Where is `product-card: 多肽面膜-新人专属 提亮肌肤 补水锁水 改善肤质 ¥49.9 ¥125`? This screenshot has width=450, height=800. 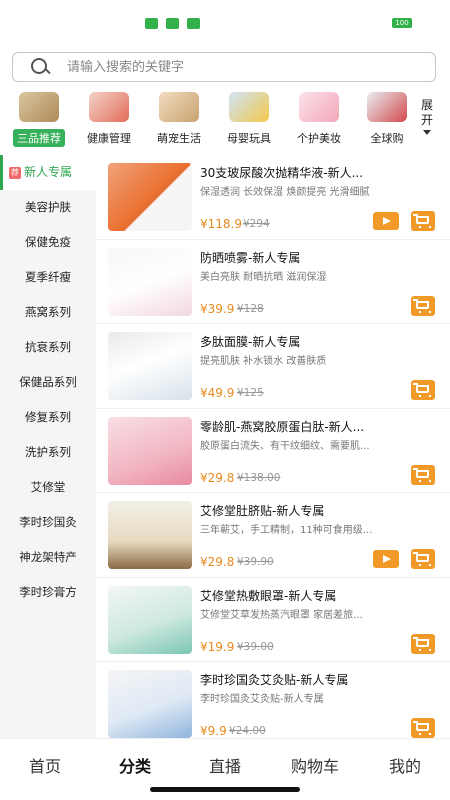
product-card: 多肽面膜-新人专属 提亮肌肤 补水锁水 改善肤质 ¥49.9 ¥125 is located at coordinates (273, 366).